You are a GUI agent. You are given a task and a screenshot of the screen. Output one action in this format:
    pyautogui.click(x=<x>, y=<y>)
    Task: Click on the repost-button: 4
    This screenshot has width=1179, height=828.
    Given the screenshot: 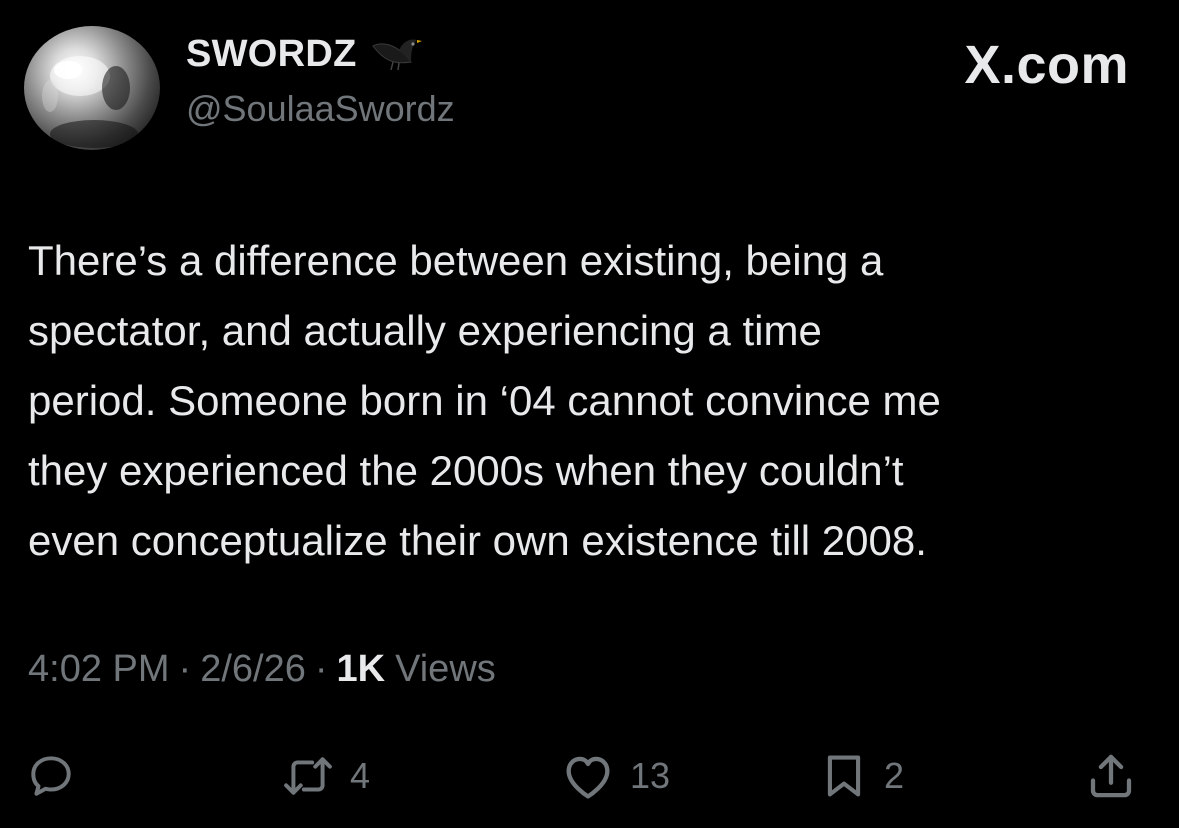 What is the action you would take?
    pyautogui.click(x=325, y=776)
    